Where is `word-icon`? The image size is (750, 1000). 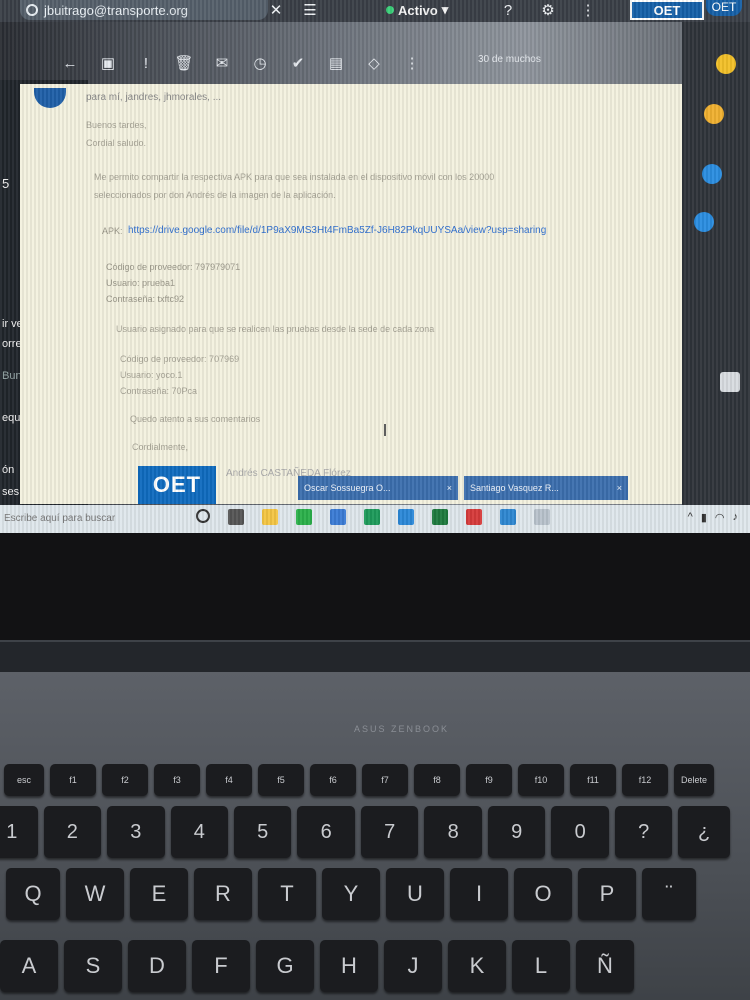 word-icon is located at coordinates (338, 517).